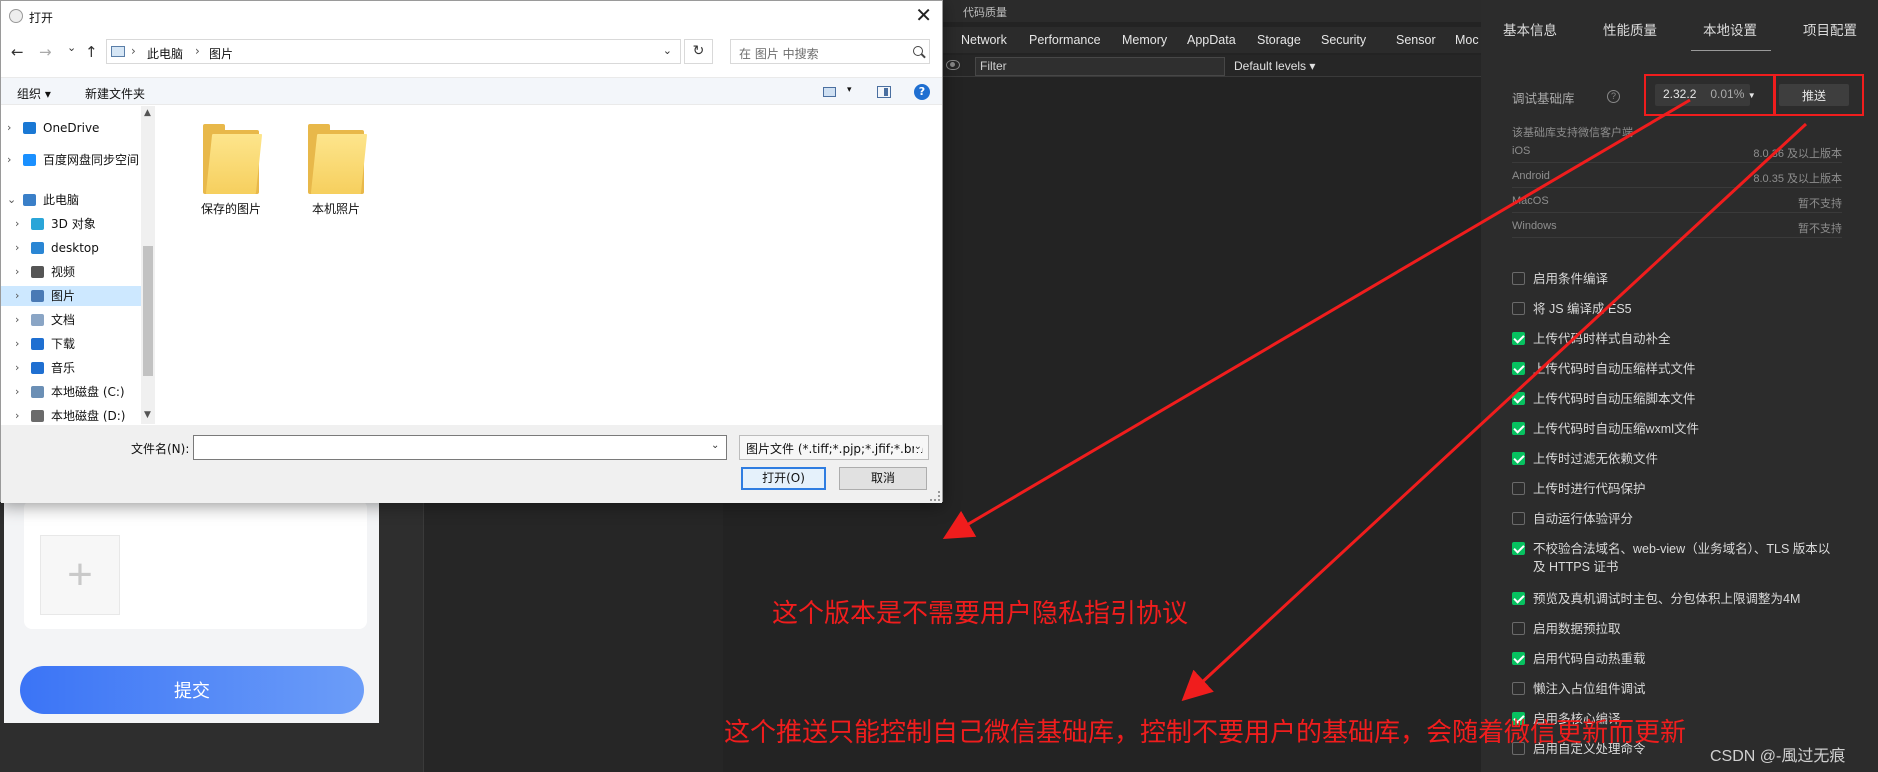 The image size is (1878, 772). Describe the element at coordinates (935, 496) in the screenshot. I see `resize-grip-icon` at that location.